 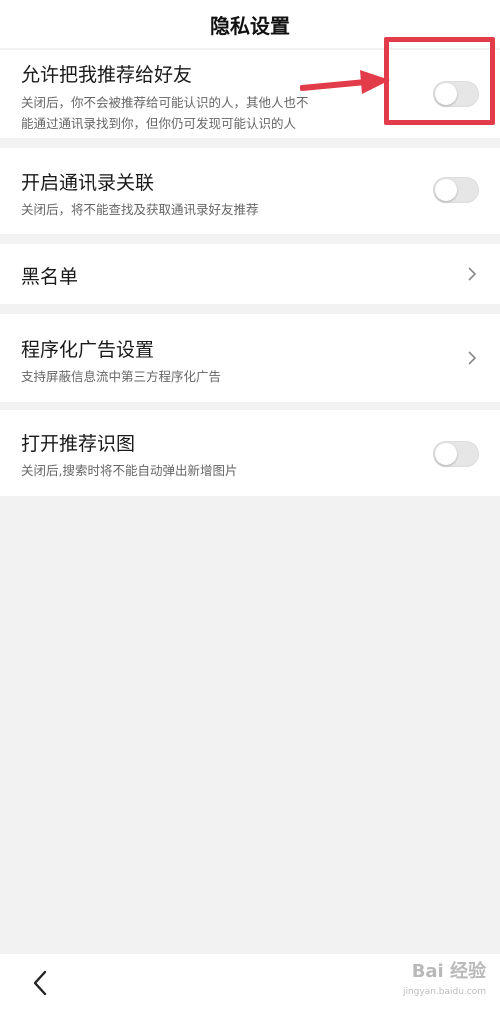 I want to click on watermark-url: jingyan.baidu.com, so click(x=444, y=992).